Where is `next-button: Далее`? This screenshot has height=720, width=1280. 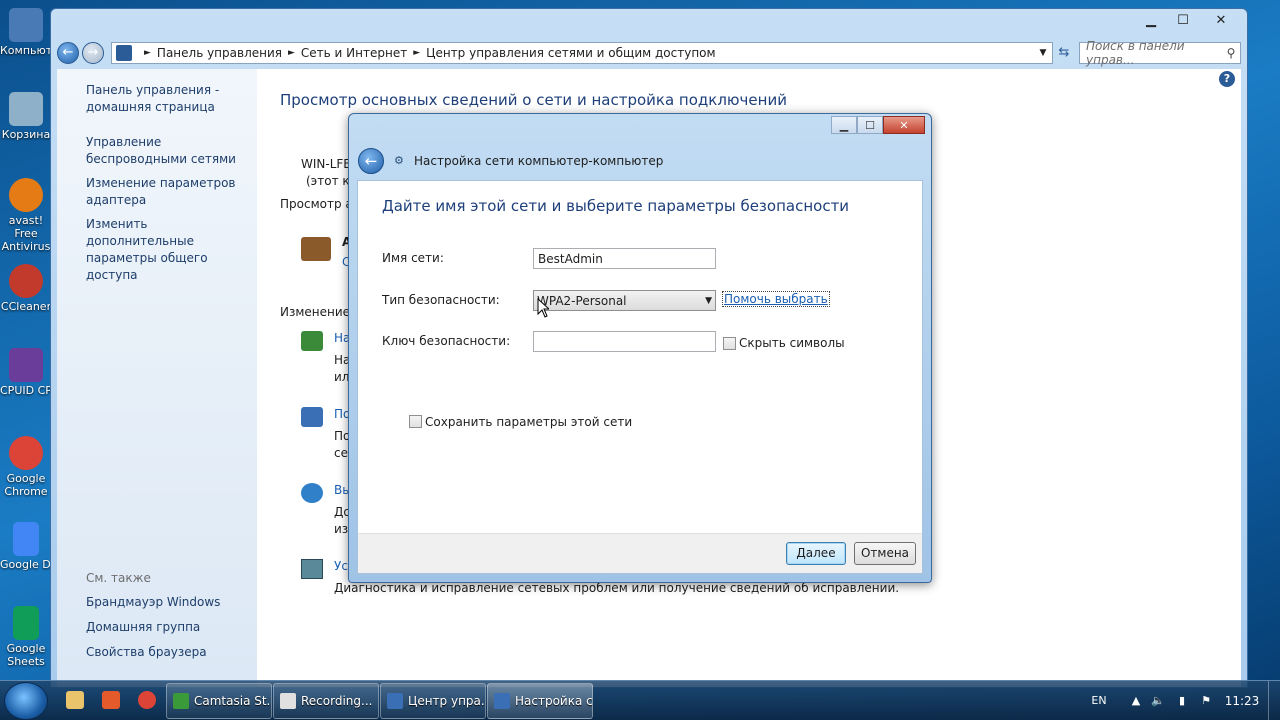
next-button: Далее is located at coordinates (816, 553).